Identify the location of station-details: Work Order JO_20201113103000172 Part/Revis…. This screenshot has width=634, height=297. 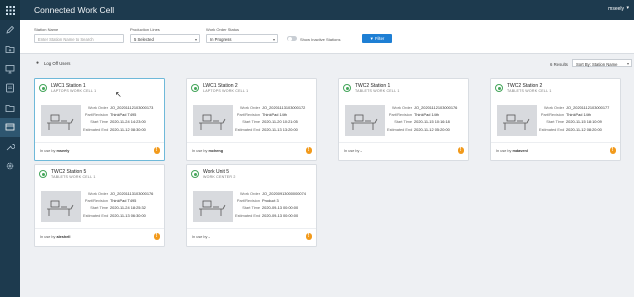
(275, 118).